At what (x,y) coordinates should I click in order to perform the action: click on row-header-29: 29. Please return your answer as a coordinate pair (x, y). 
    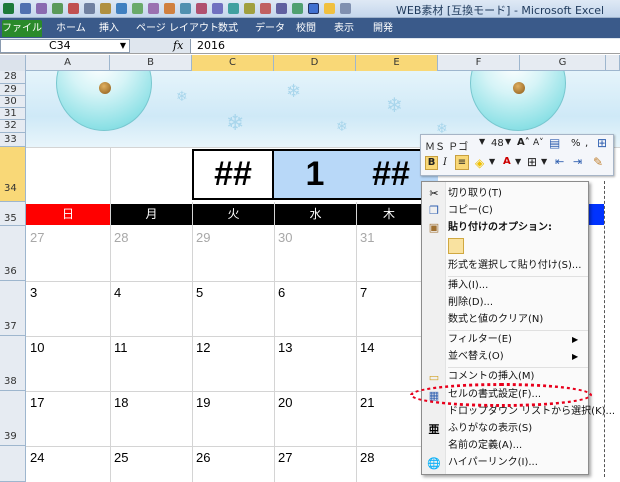
    Looking at the image, I should click on (13, 90).